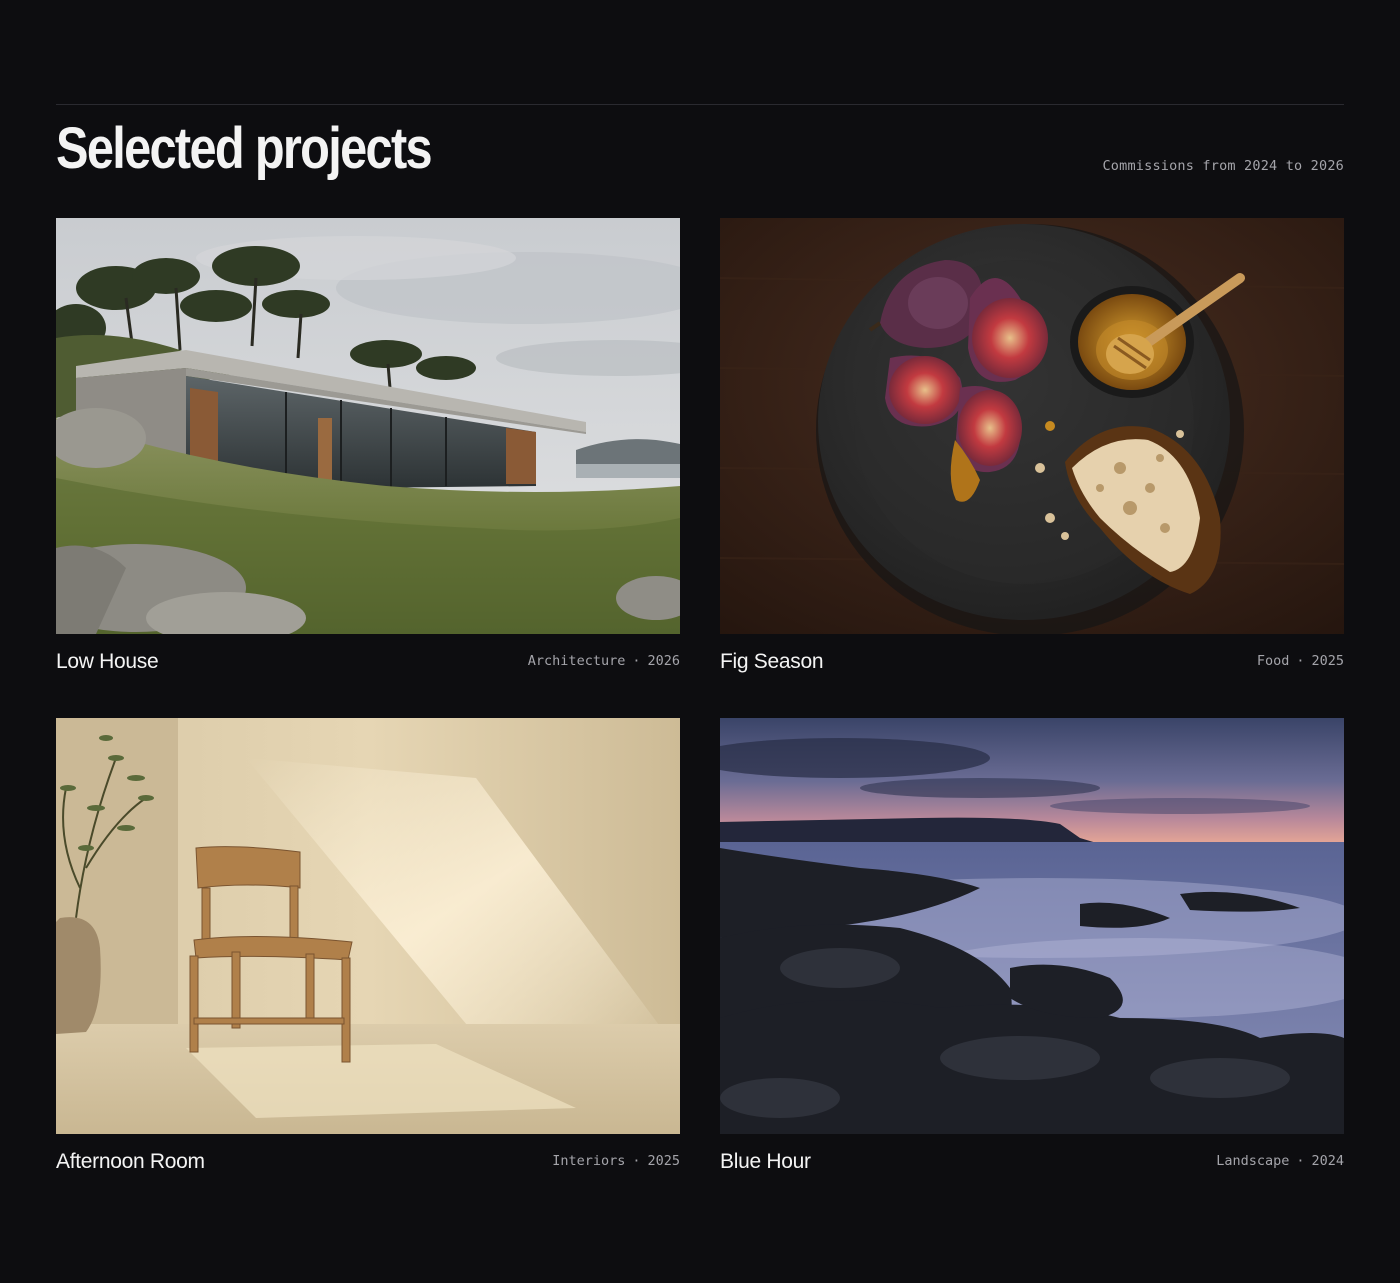 Image resolution: width=1400 pixels, height=1283 pixels. Describe the element at coordinates (368, 426) in the screenshot. I see `project-photo-low-house` at that location.